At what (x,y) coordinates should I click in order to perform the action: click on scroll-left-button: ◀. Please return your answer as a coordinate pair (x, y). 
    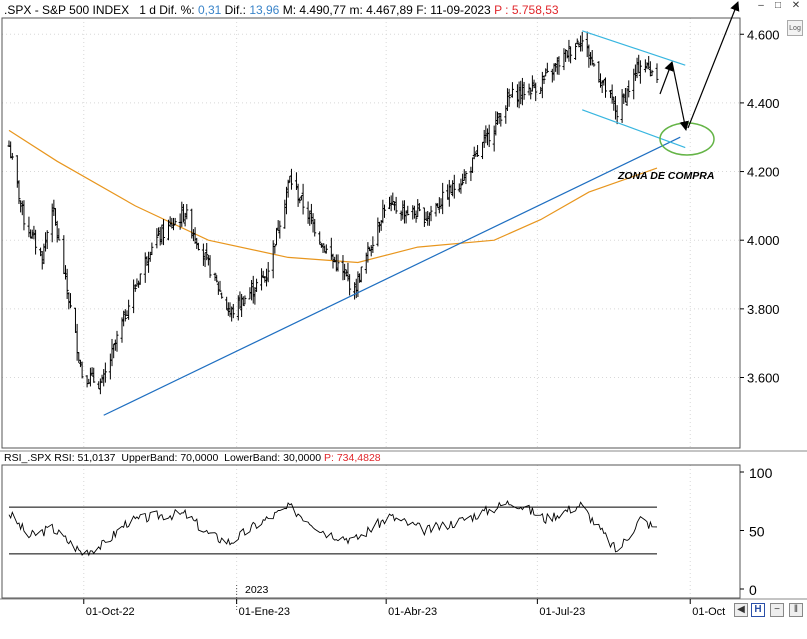
    Looking at the image, I should click on (741, 610).